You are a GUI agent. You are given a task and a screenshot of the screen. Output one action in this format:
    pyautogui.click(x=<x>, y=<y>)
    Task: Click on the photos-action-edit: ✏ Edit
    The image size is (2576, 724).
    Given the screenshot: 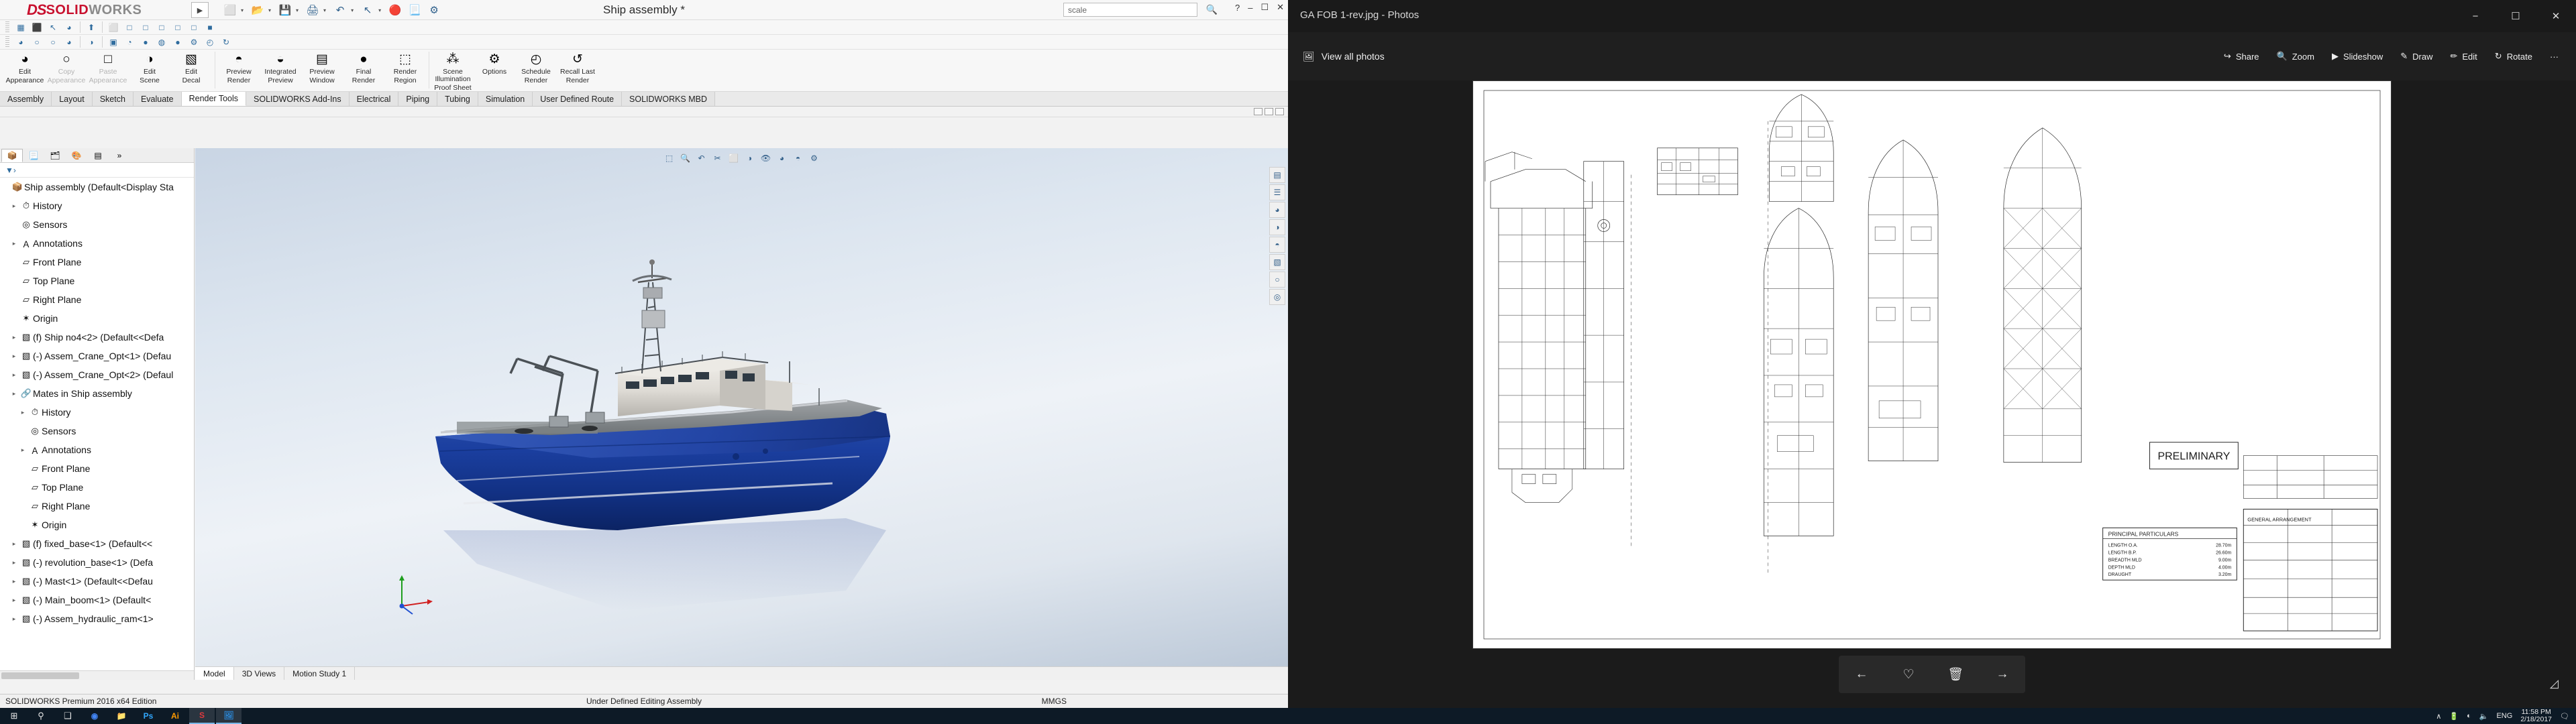 What is the action you would take?
    pyautogui.click(x=2463, y=56)
    